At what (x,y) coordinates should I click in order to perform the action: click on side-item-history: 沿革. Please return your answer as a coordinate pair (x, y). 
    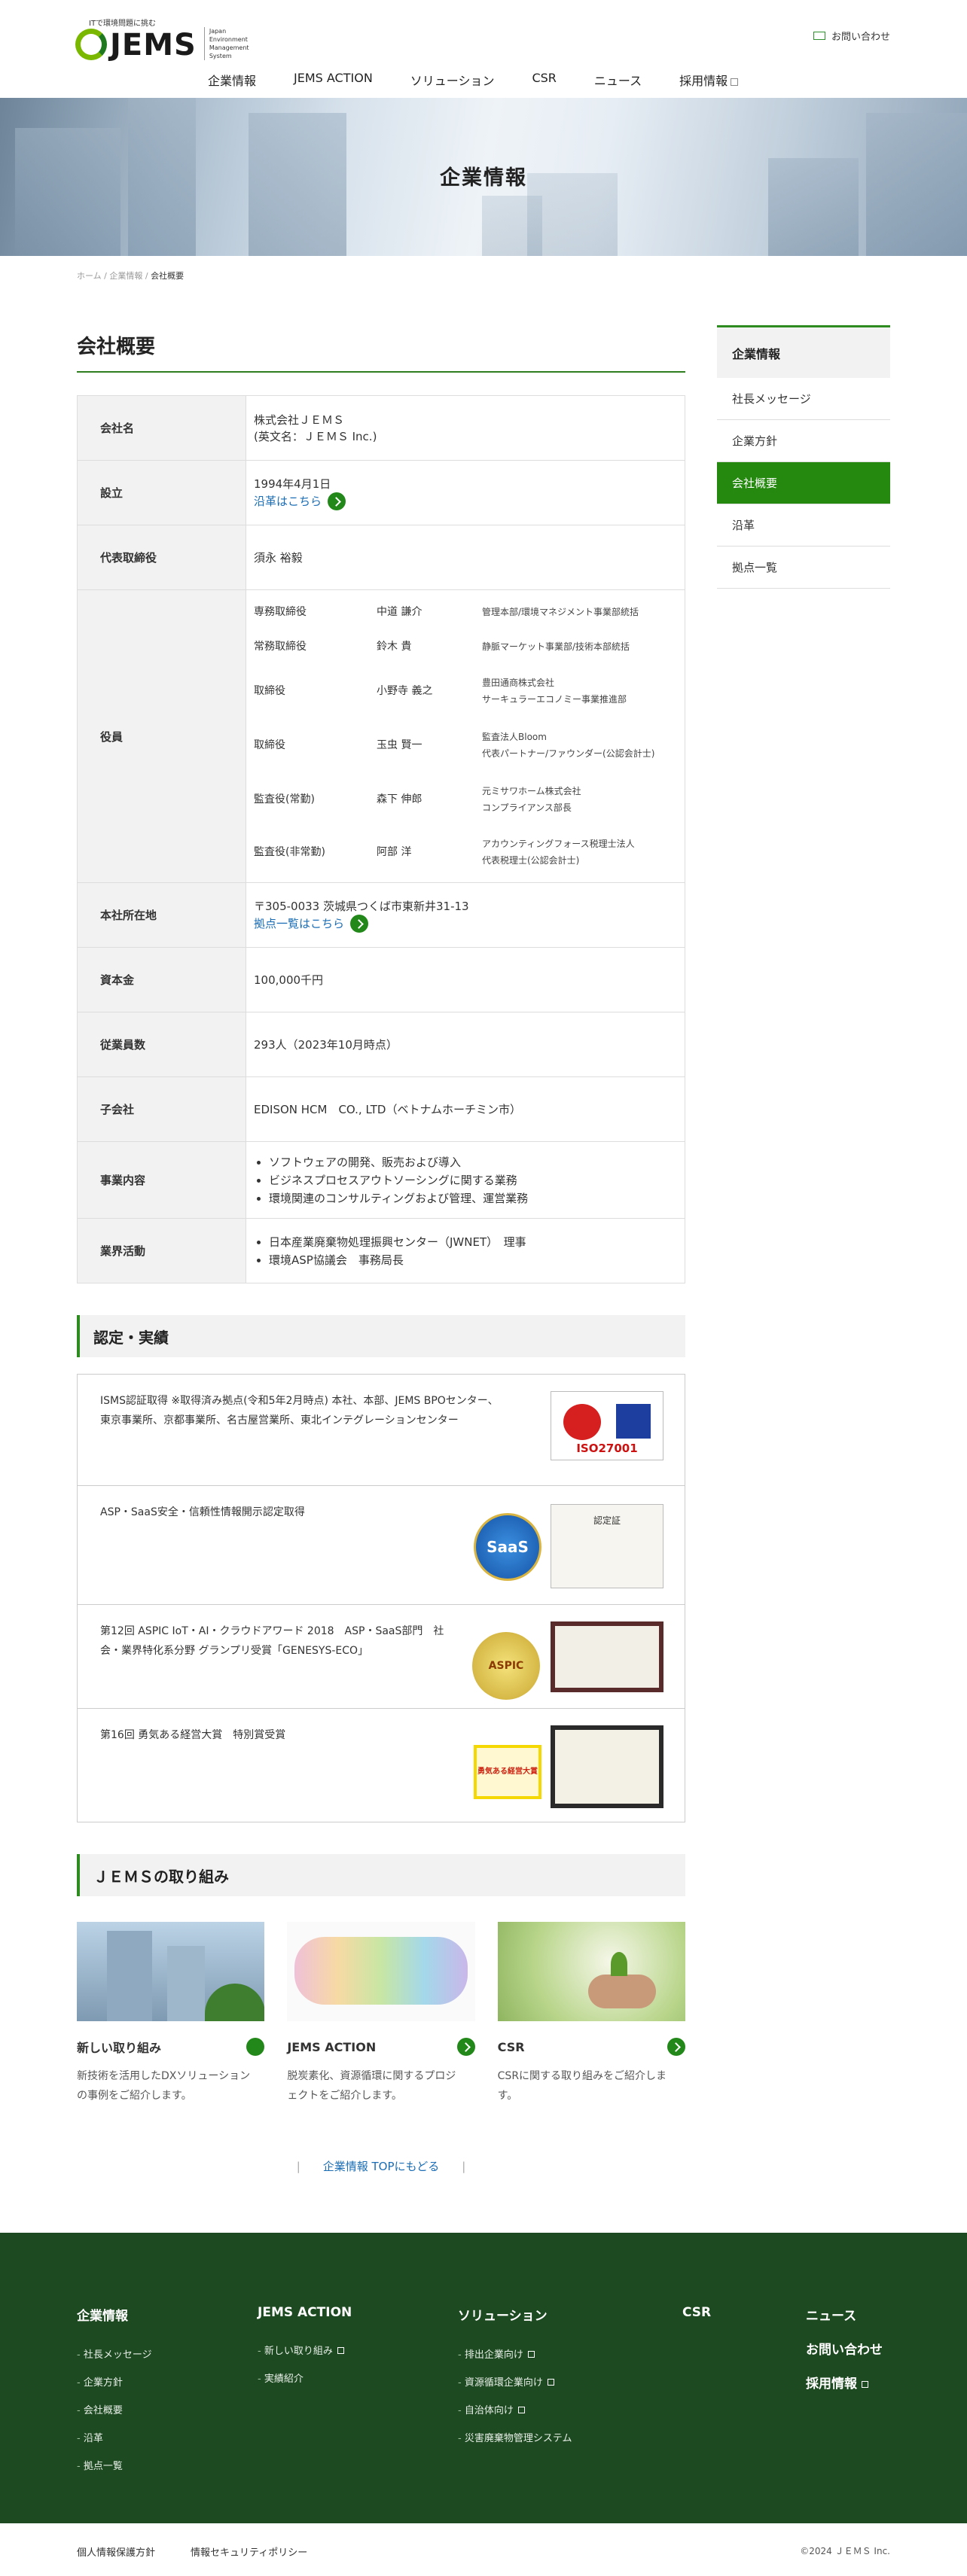
    Looking at the image, I should click on (803, 525).